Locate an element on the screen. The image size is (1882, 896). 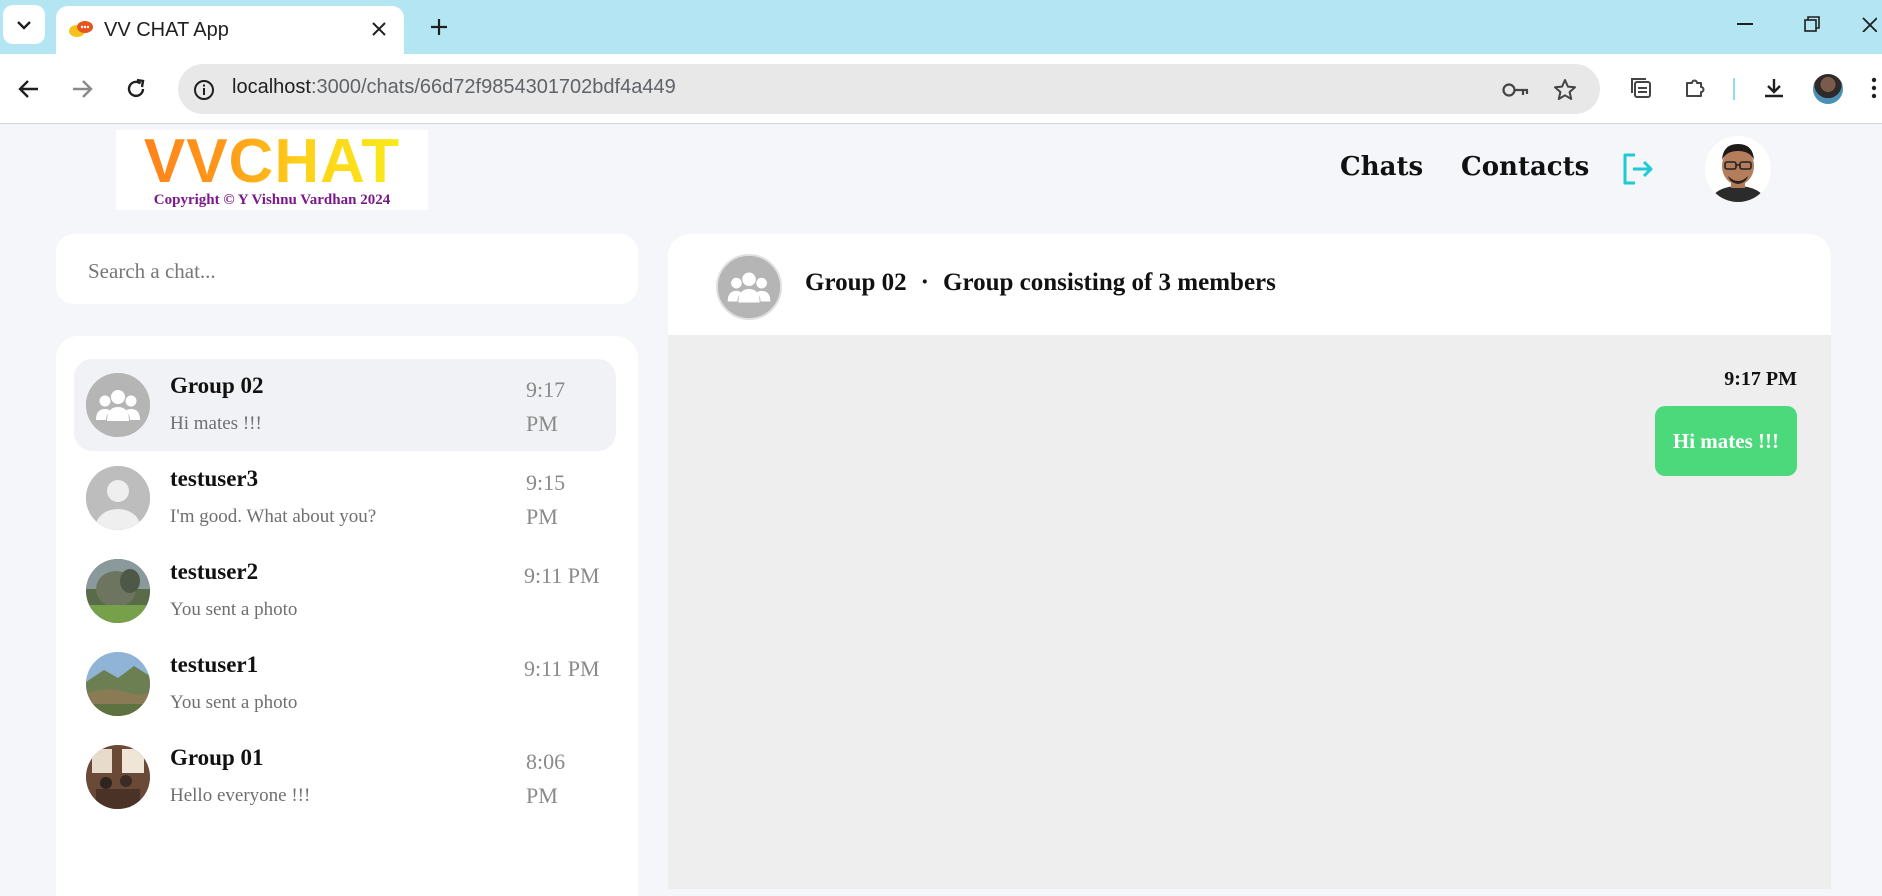
chat-last-message: Hi mates !!! is located at coordinates (216, 423).